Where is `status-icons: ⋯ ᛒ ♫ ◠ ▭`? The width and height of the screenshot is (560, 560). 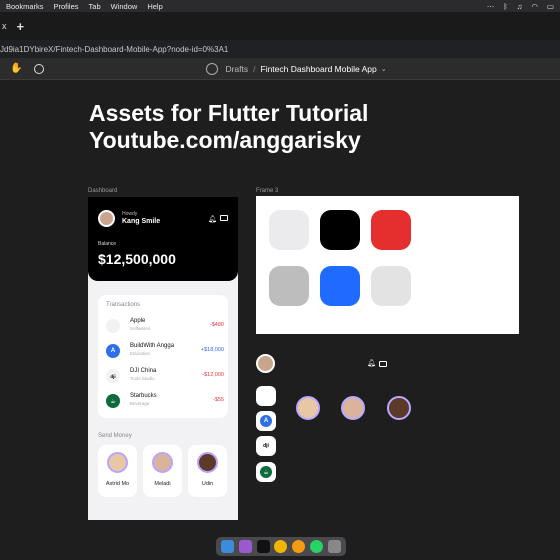 status-icons: ⋯ ᛒ ♫ ◠ ▭ is located at coordinates (523, 6).